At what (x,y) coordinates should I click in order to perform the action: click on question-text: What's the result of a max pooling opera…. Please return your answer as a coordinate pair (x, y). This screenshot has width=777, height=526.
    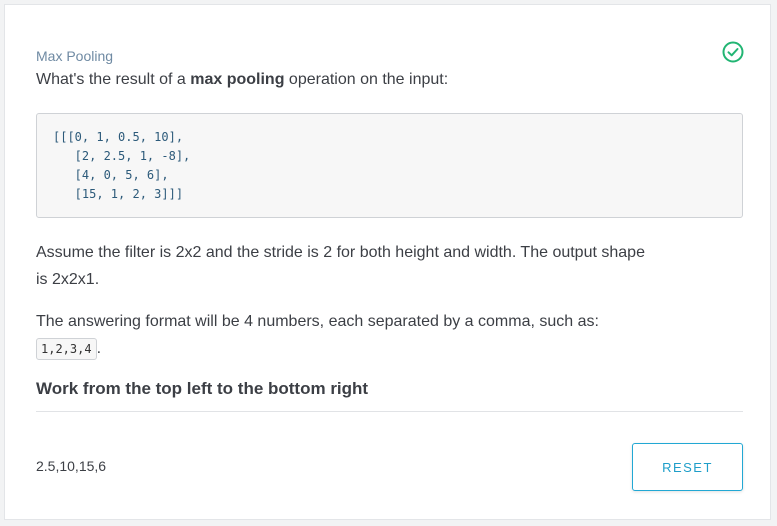
    Looking at the image, I should click on (242, 80).